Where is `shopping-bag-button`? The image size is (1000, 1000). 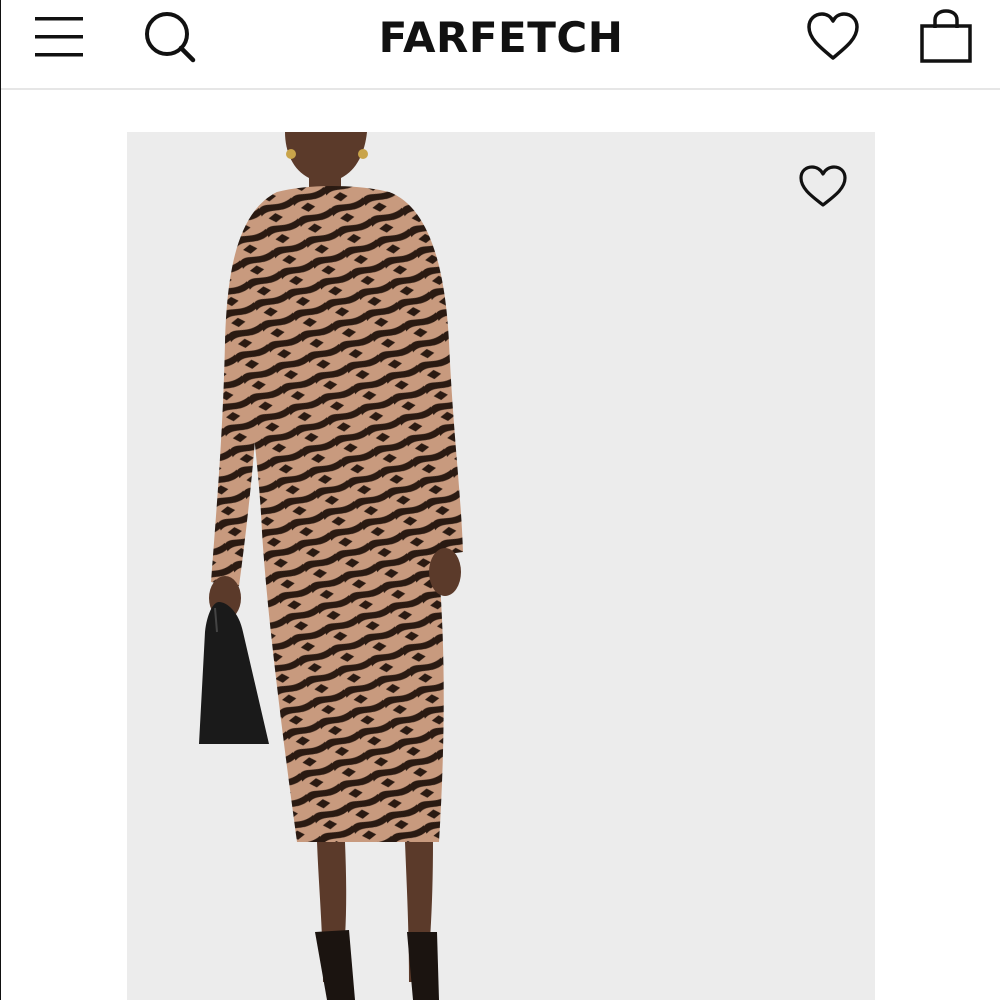 shopping-bag-button is located at coordinates (946, 37).